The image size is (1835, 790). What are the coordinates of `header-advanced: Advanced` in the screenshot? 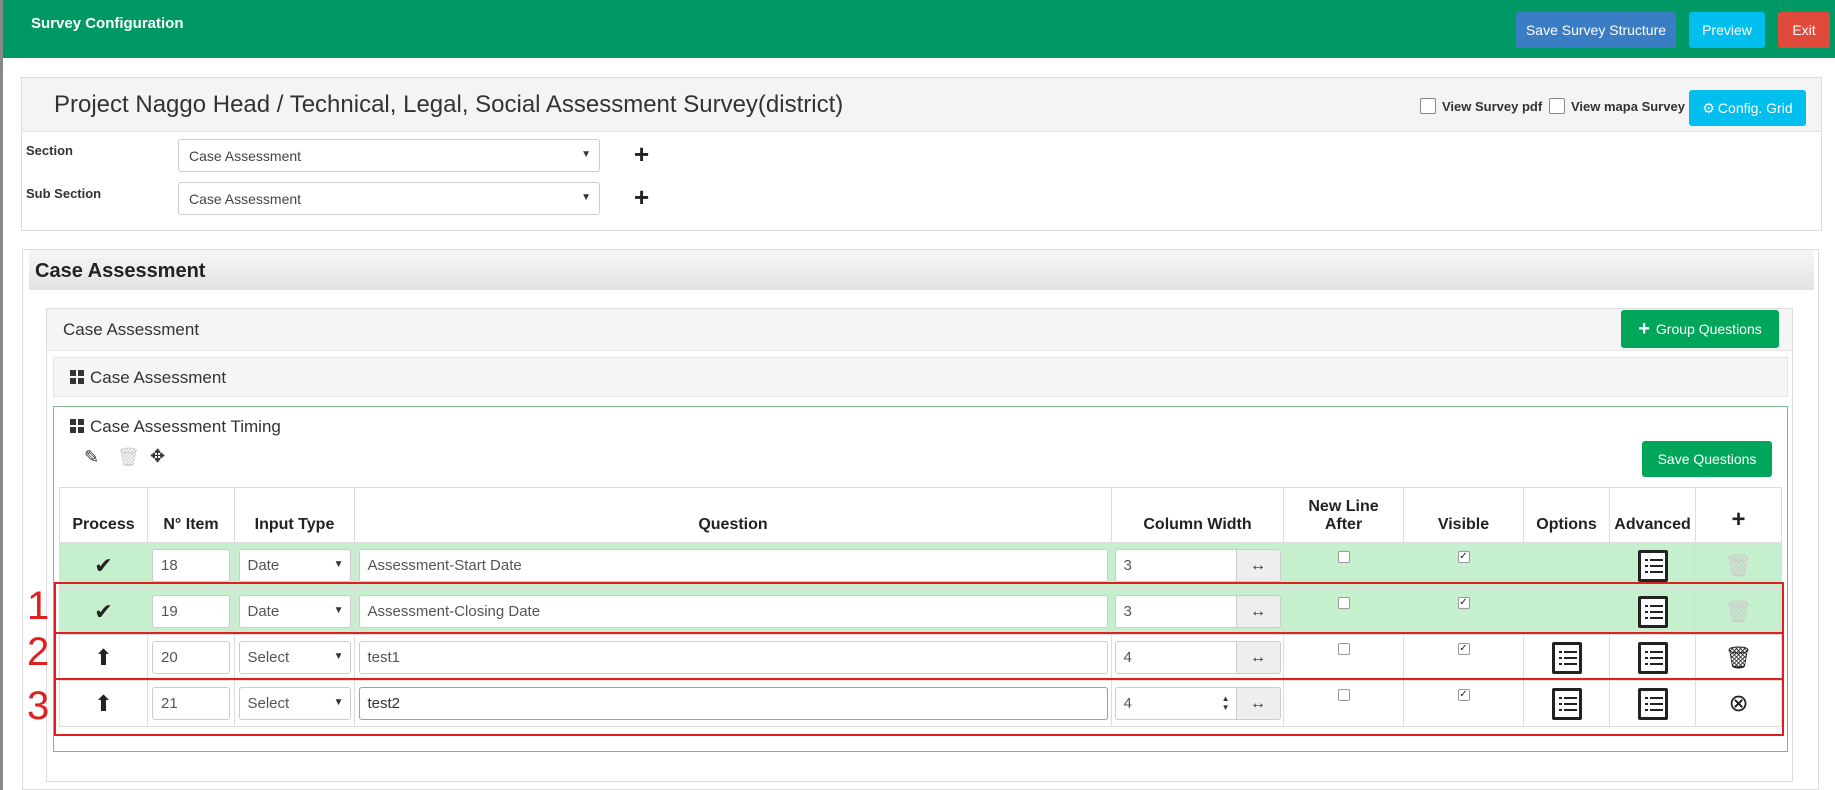 It's located at (1652, 515).